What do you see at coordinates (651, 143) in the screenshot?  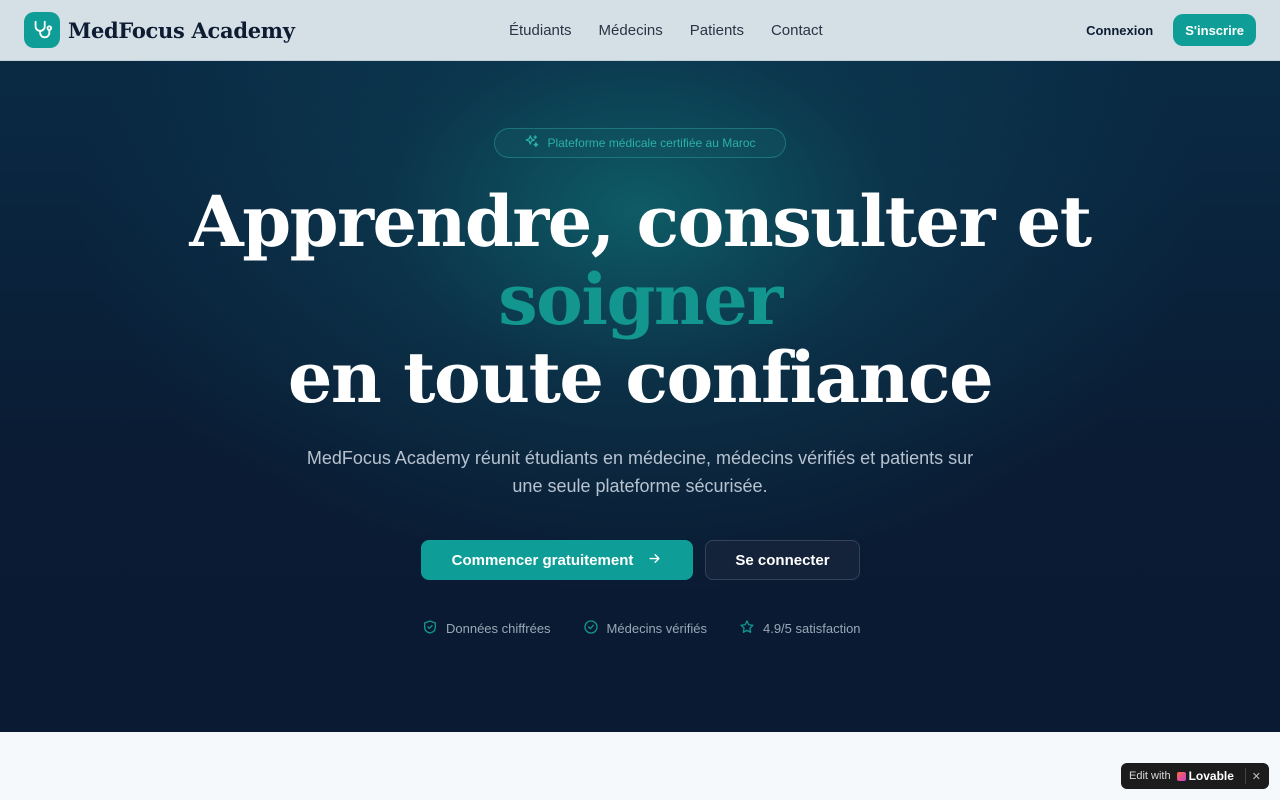 I see `badge-text: Plateforme médicale certifiée au Maroc` at bounding box center [651, 143].